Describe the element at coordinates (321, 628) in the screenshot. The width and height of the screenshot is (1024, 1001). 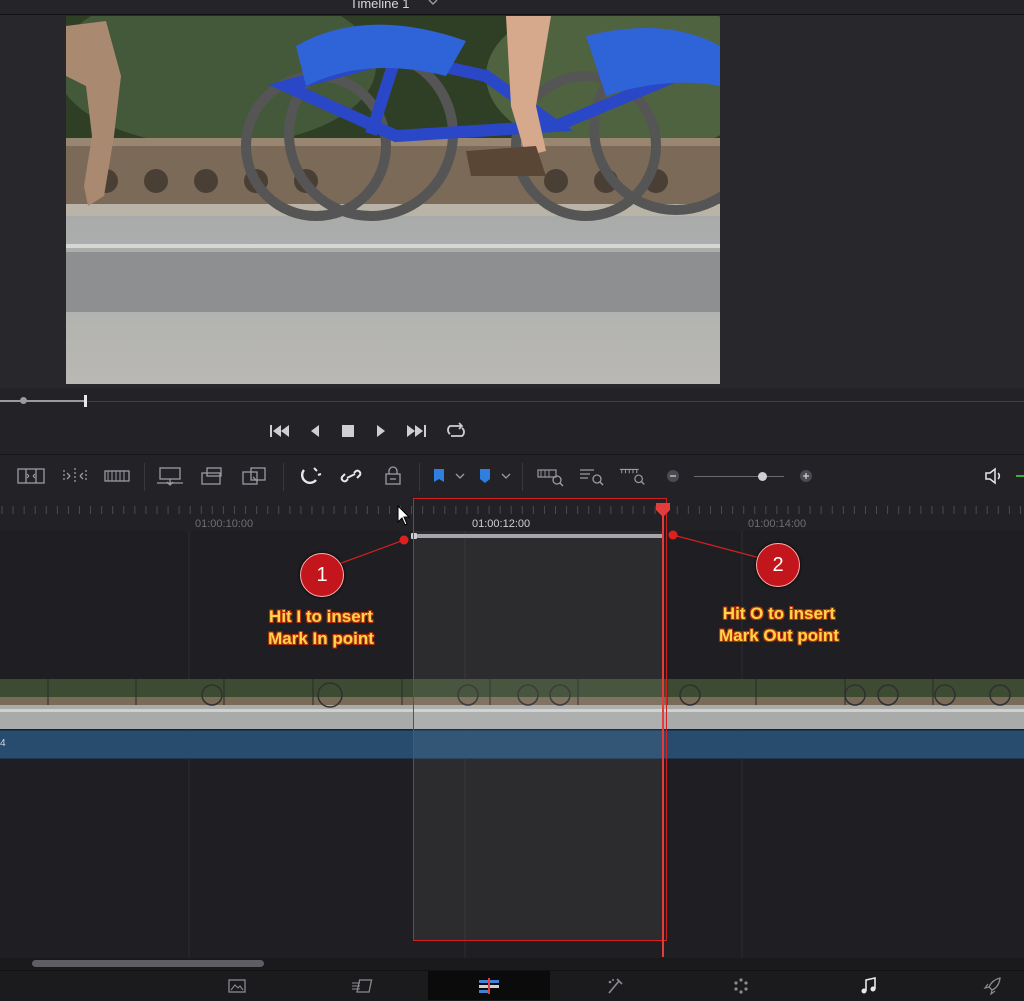
I see `annotation-text-1: Hit I to insert Mark In point` at that location.